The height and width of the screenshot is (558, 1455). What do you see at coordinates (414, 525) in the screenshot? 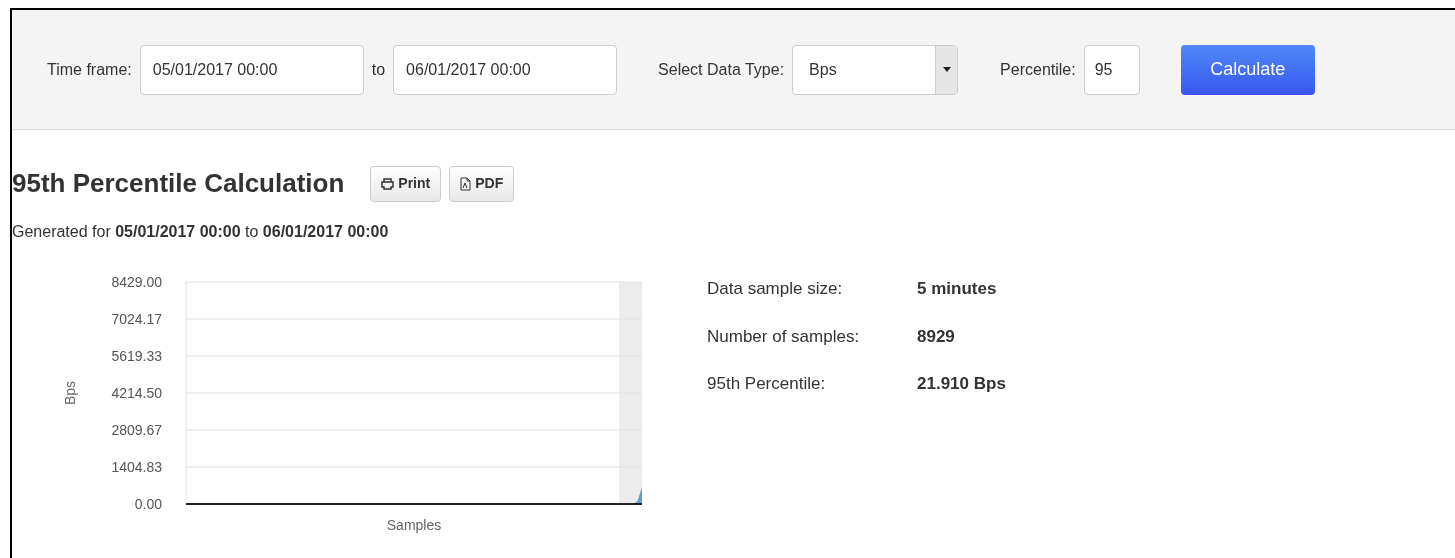
I see `x-axis-title: Samples` at bounding box center [414, 525].